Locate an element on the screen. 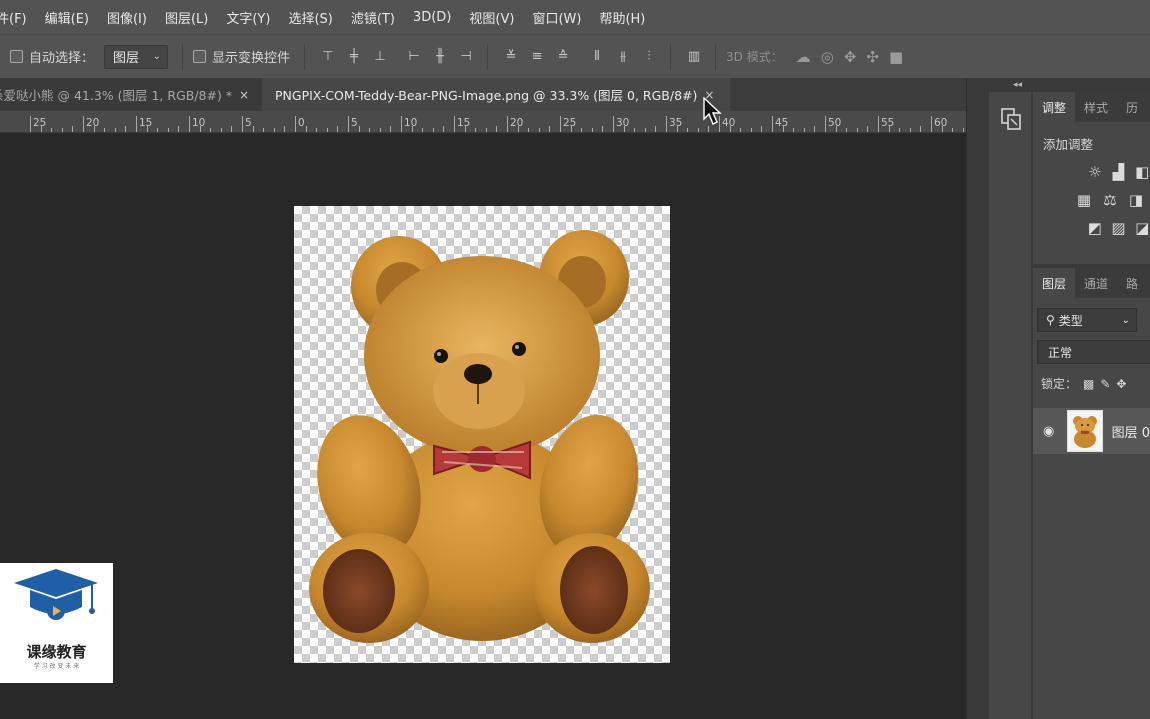  adjustment-icons-row-2: ▦ ⚖ ◨ is located at coordinates (1112, 200).